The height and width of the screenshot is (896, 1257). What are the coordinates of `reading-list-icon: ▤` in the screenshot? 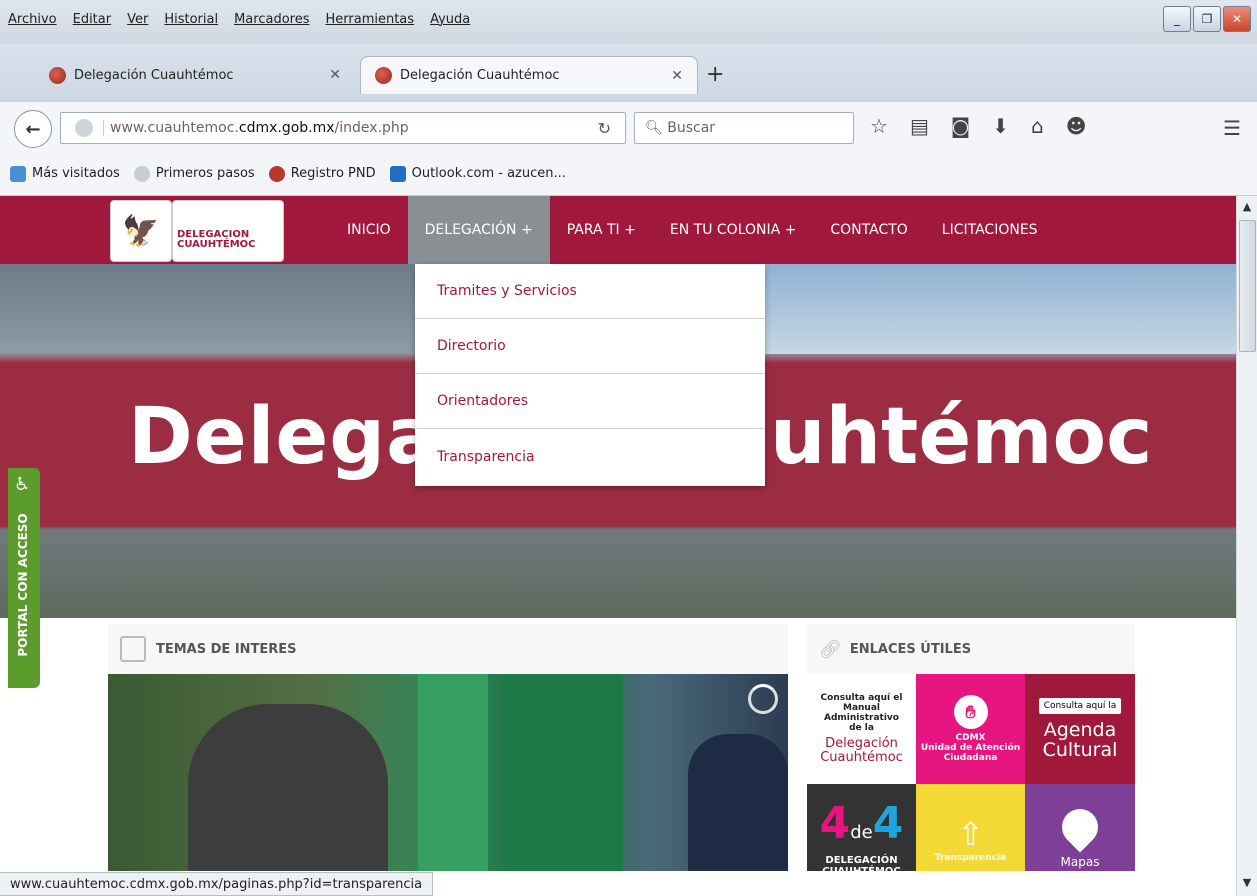 It's located at (919, 126).